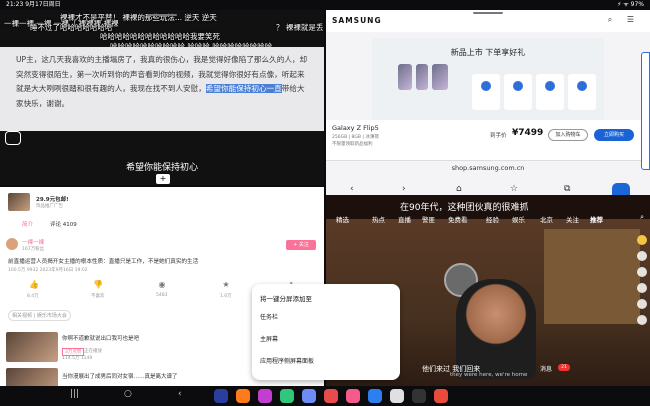 Image resolution: width=650 pixels, height=406 pixels. I want to click on tab-comments: 评论 4109, so click(63, 224).